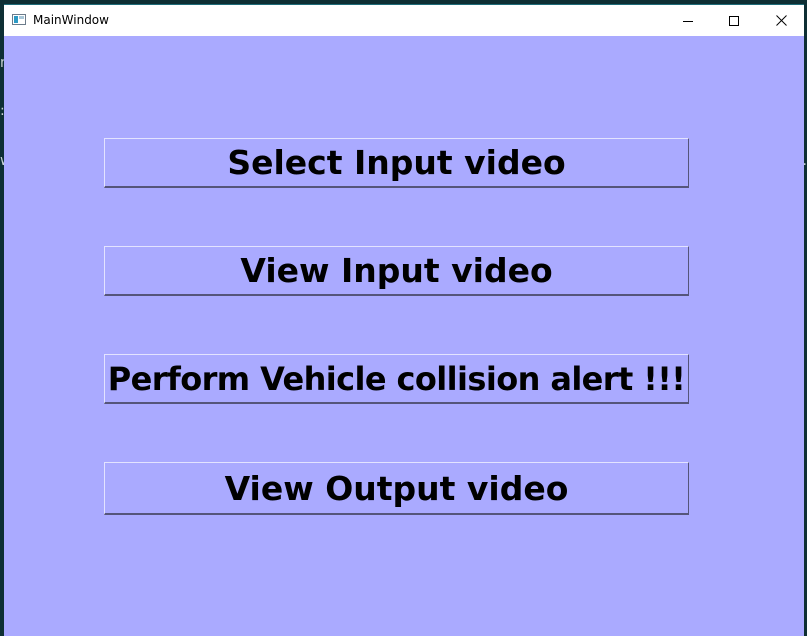 Image resolution: width=807 pixels, height=636 pixels. I want to click on minimize-button, so click(688, 20).